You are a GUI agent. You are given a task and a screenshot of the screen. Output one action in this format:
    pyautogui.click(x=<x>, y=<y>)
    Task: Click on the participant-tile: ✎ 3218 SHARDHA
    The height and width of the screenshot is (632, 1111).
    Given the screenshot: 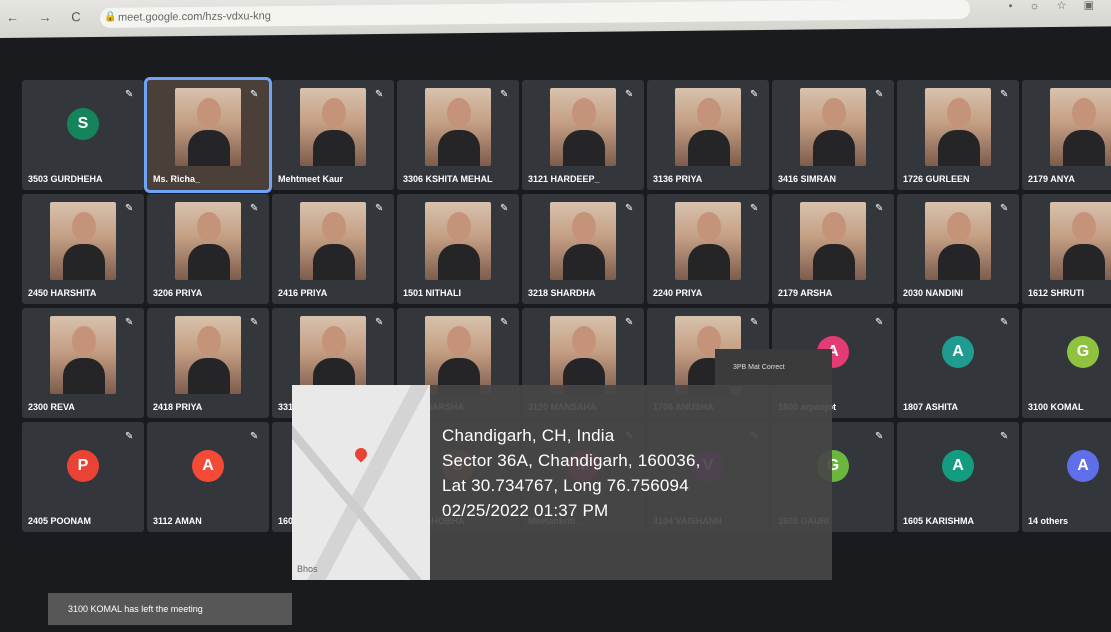 What is the action you would take?
    pyautogui.click(x=583, y=249)
    